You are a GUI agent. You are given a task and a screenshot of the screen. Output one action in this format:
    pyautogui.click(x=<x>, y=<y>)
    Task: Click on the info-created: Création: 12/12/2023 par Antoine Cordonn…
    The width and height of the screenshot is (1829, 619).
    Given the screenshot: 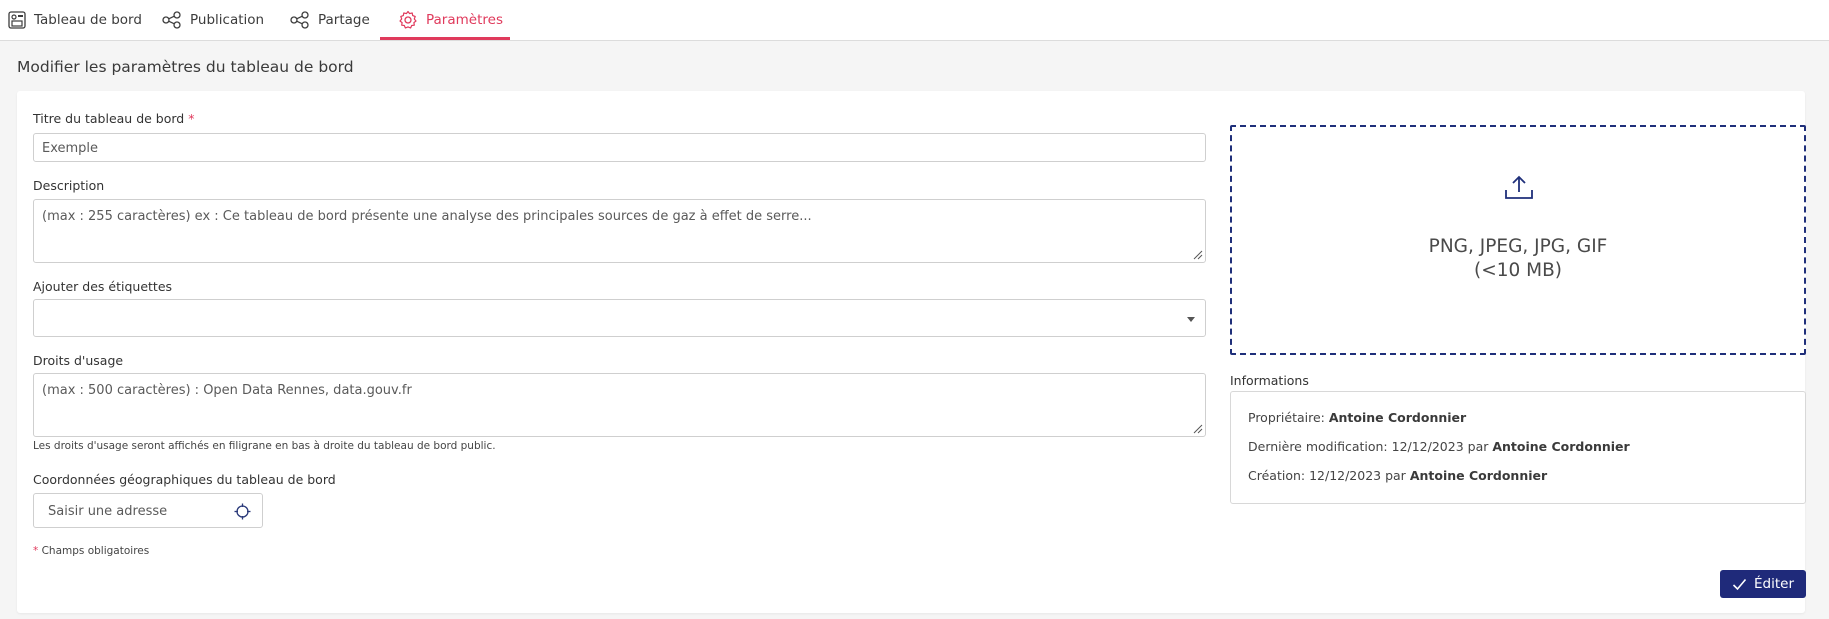 What is the action you would take?
    pyautogui.click(x=1397, y=475)
    